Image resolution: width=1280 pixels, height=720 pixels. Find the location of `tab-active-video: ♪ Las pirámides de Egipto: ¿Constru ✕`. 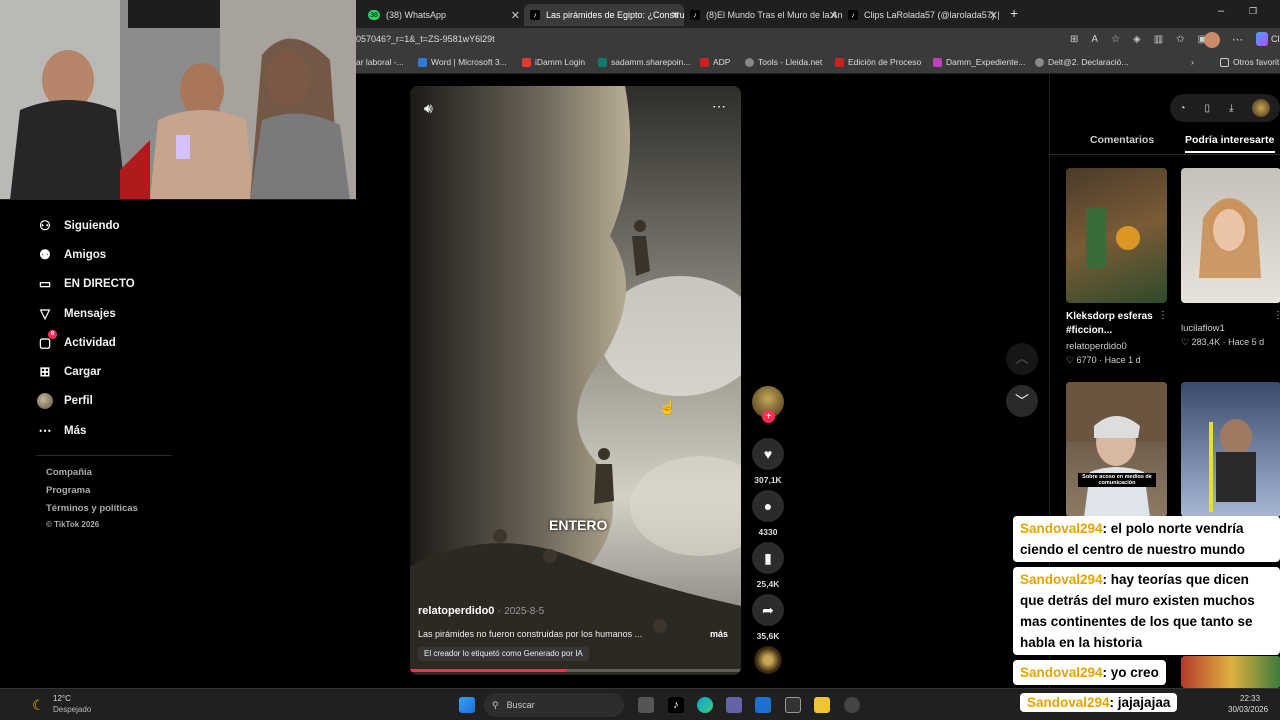

tab-active-video: ♪ Las pirámides de Egipto: ¿Constru ✕ is located at coordinates (604, 15).